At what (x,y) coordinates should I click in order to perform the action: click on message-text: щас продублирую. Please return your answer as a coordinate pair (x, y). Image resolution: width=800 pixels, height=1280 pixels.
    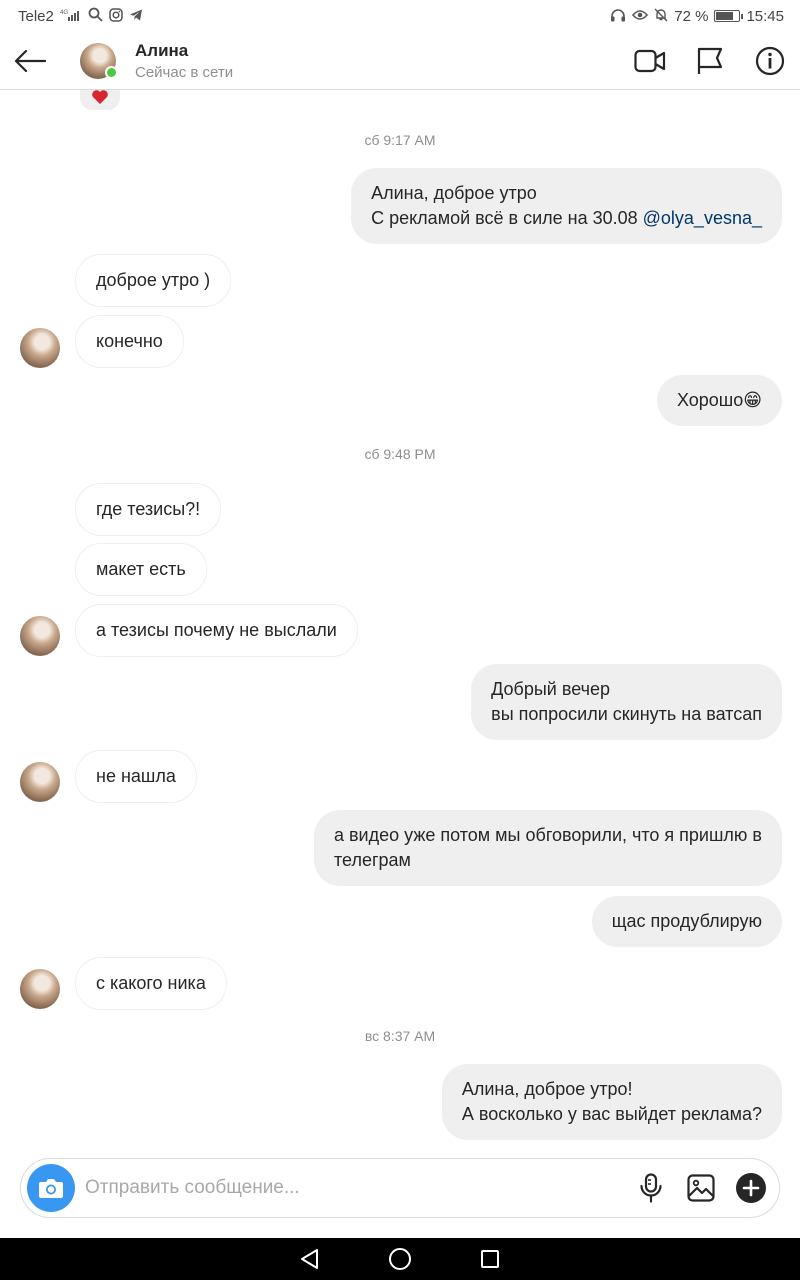
    Looking at the image, I should click on (686, 921).